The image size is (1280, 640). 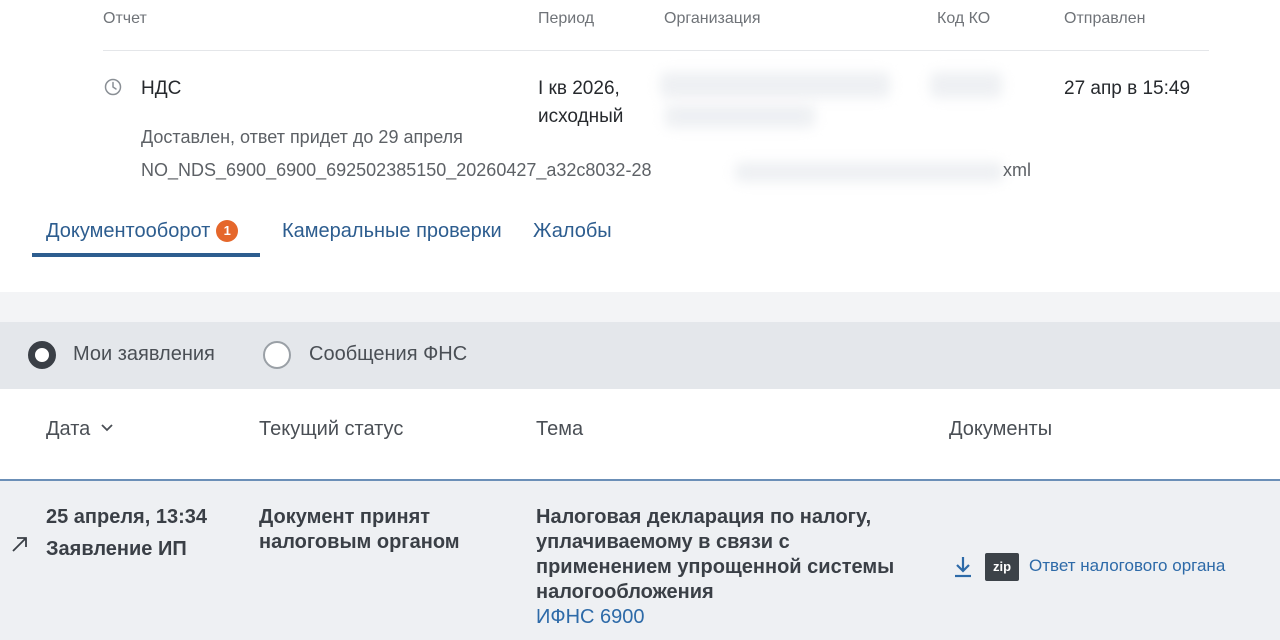 What do you see at coordinates (392, 231) in the screenshot?
I see `tab-desk-audits: Камеральные проверки` at bounding box center [392, 231].